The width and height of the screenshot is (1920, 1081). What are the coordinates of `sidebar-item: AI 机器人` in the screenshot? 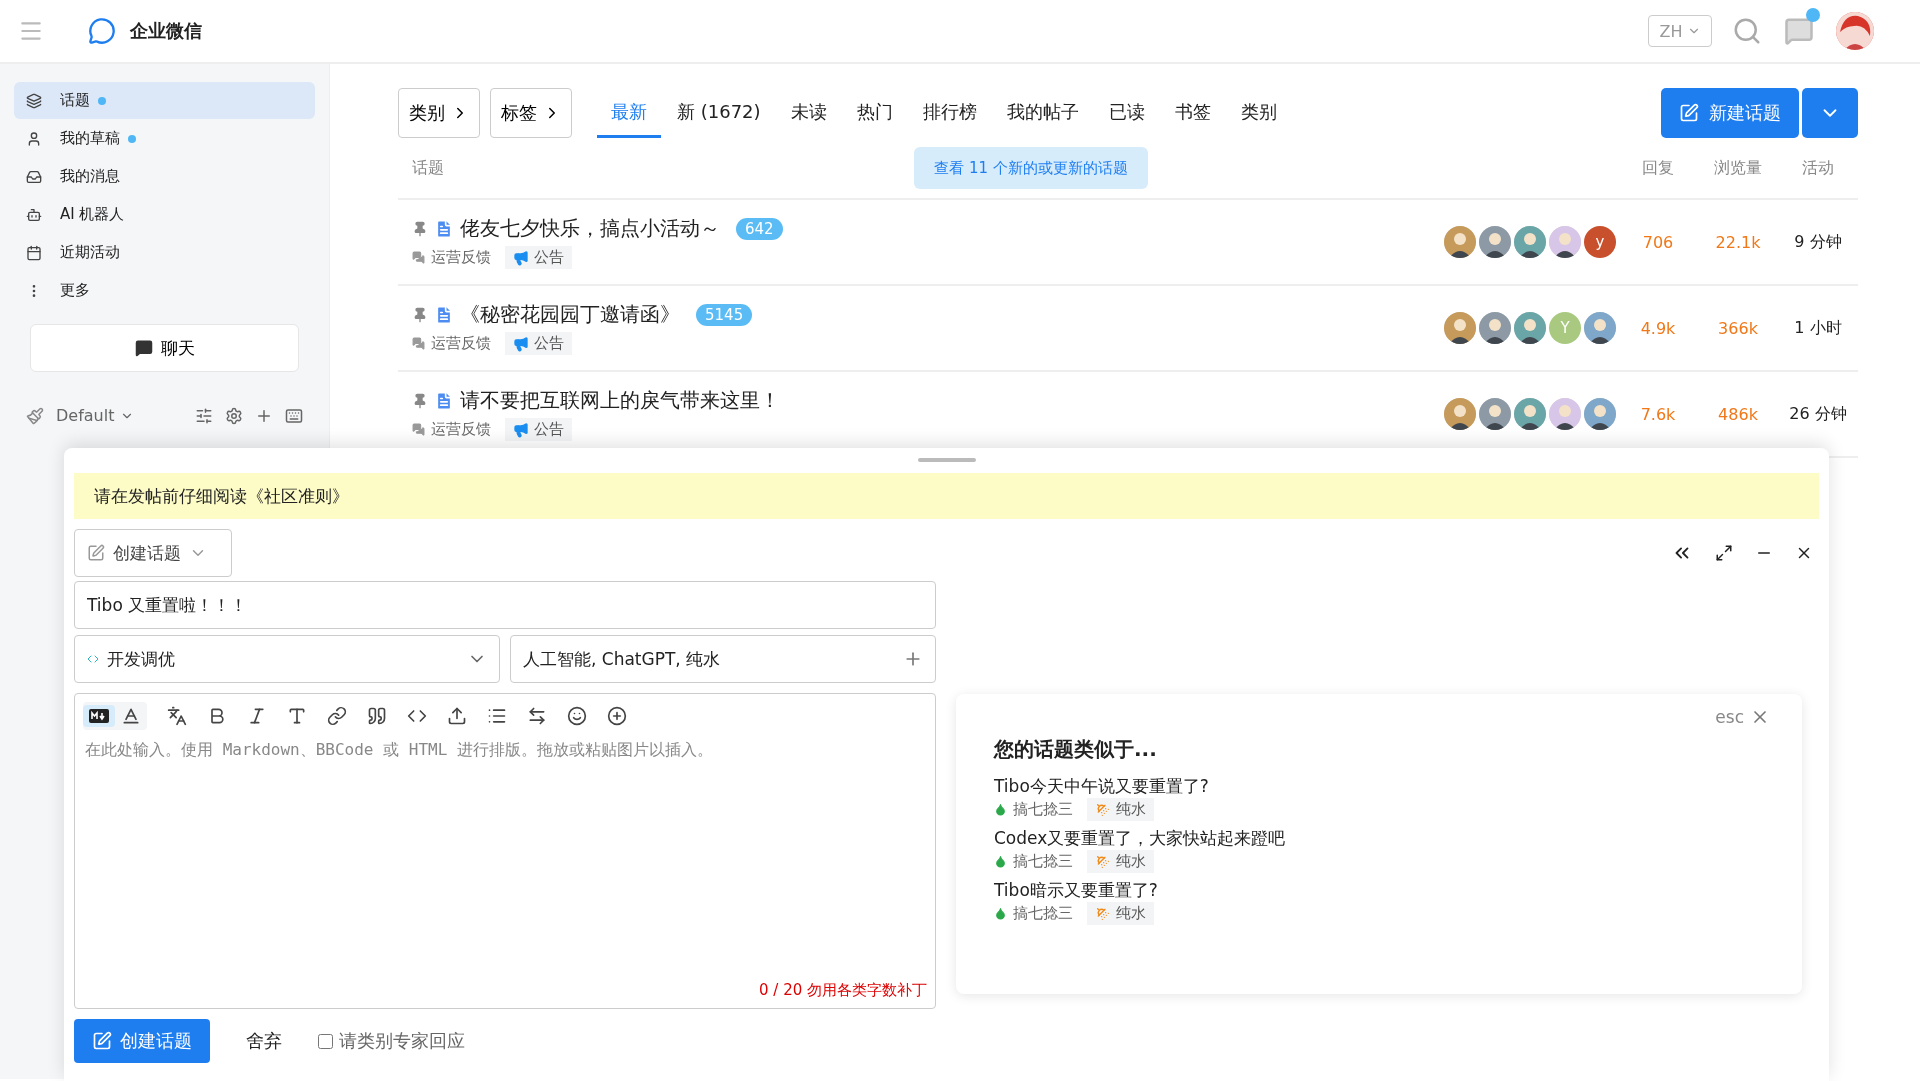 It's located at (164, 214).